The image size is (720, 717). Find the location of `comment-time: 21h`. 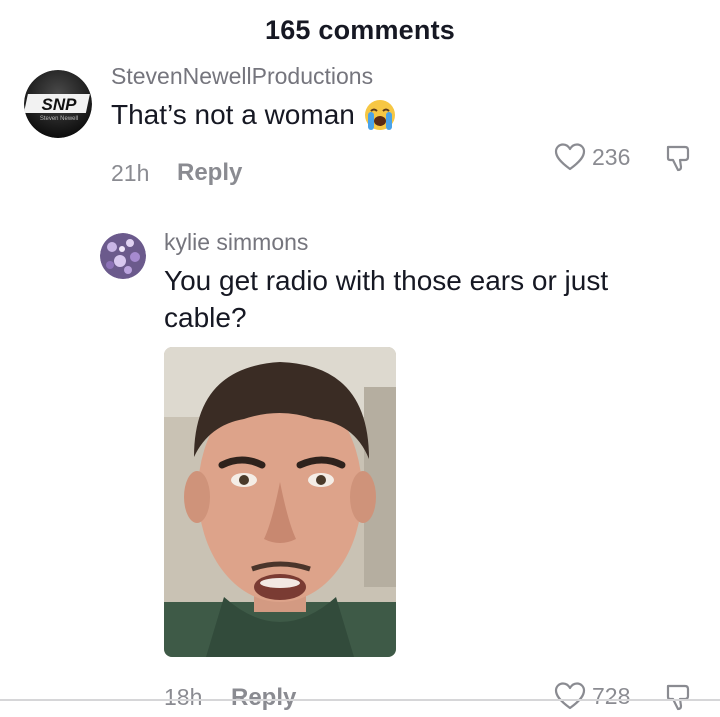

comment-time: 21h is located at coordinates (130, 173).